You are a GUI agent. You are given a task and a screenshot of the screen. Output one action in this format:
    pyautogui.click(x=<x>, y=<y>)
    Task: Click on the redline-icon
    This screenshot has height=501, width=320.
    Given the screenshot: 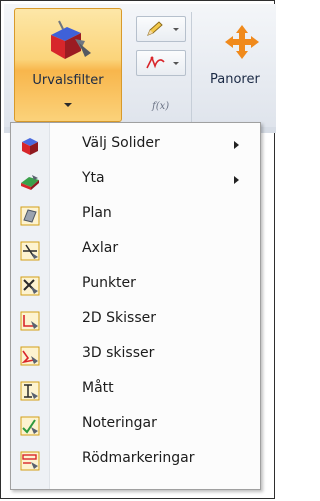 What is the action you would take?
    pyautogui.click(x=30, y=461)
    